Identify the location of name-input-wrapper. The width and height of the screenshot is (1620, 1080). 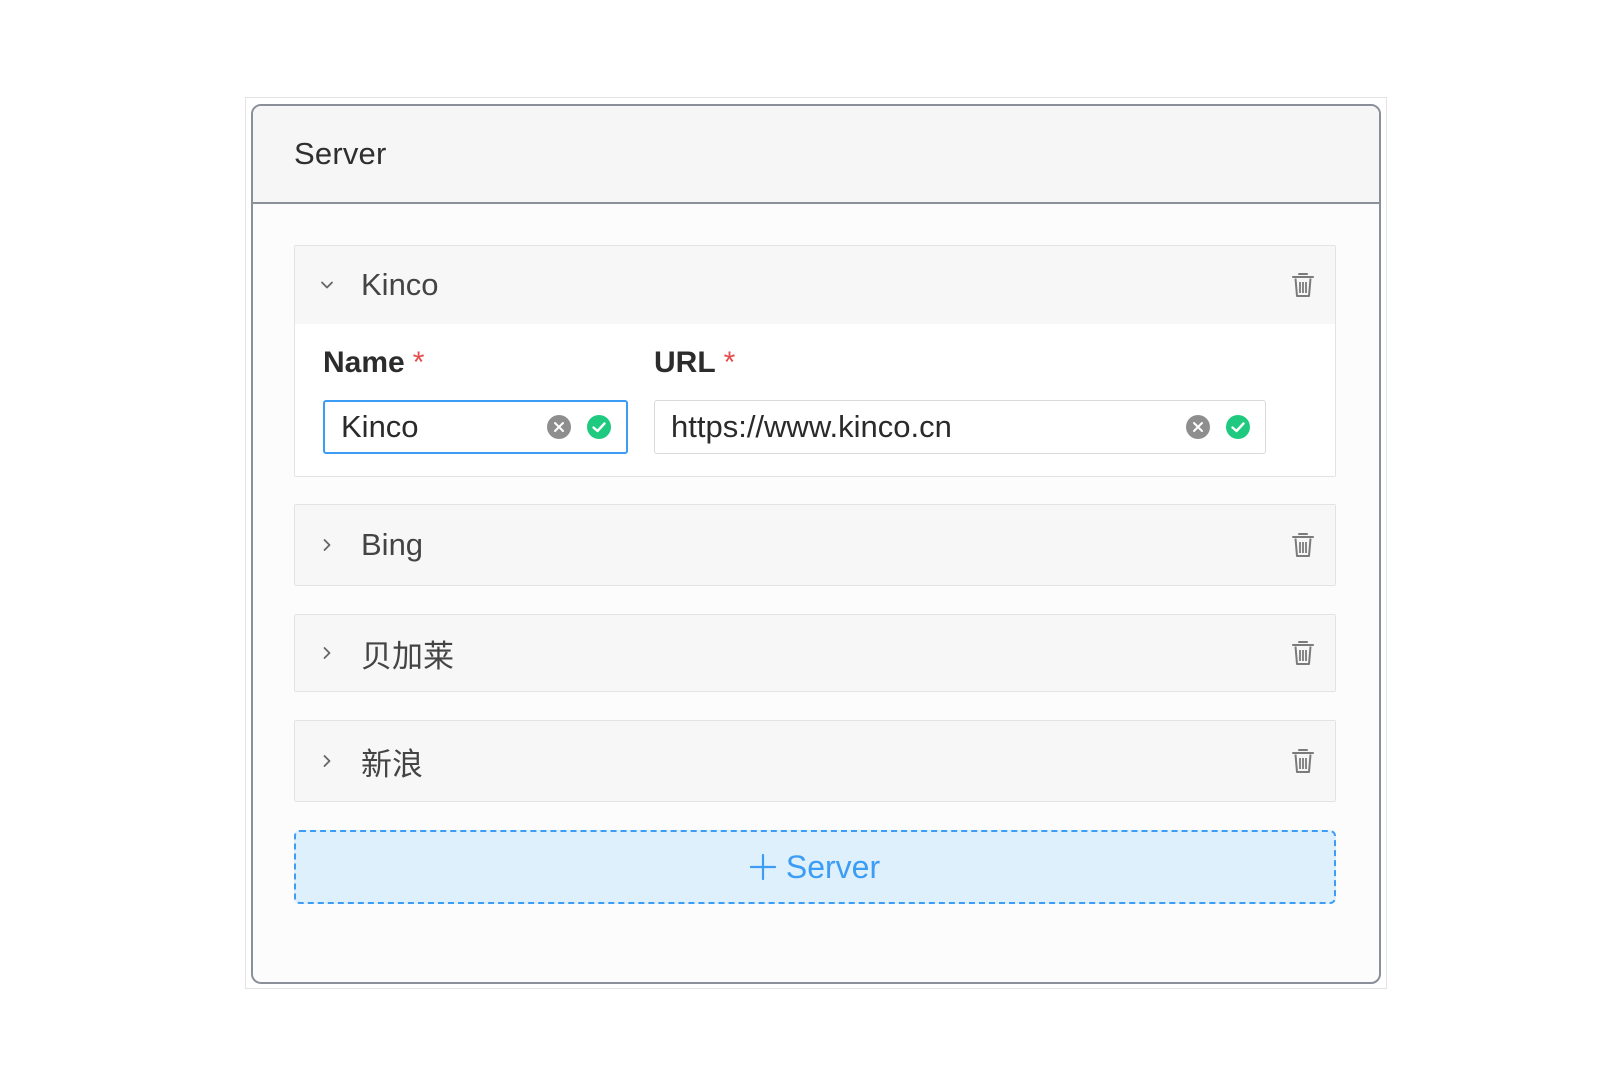
(475, 427).